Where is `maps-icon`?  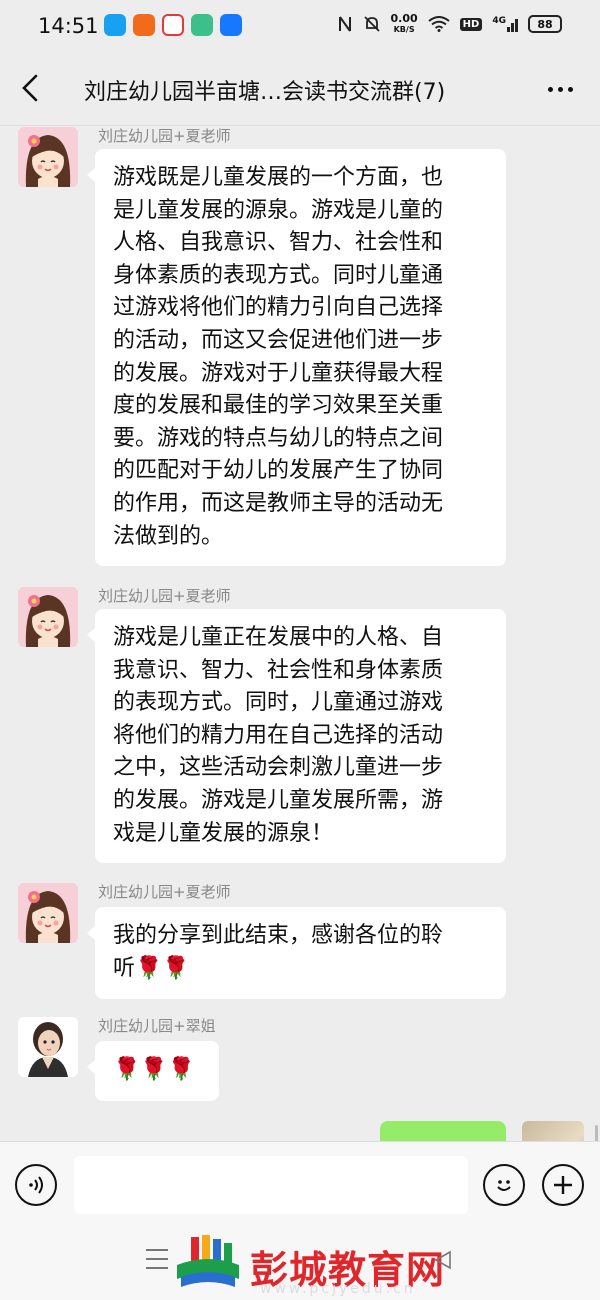
maps-icon is located at coordinates (173, 25).